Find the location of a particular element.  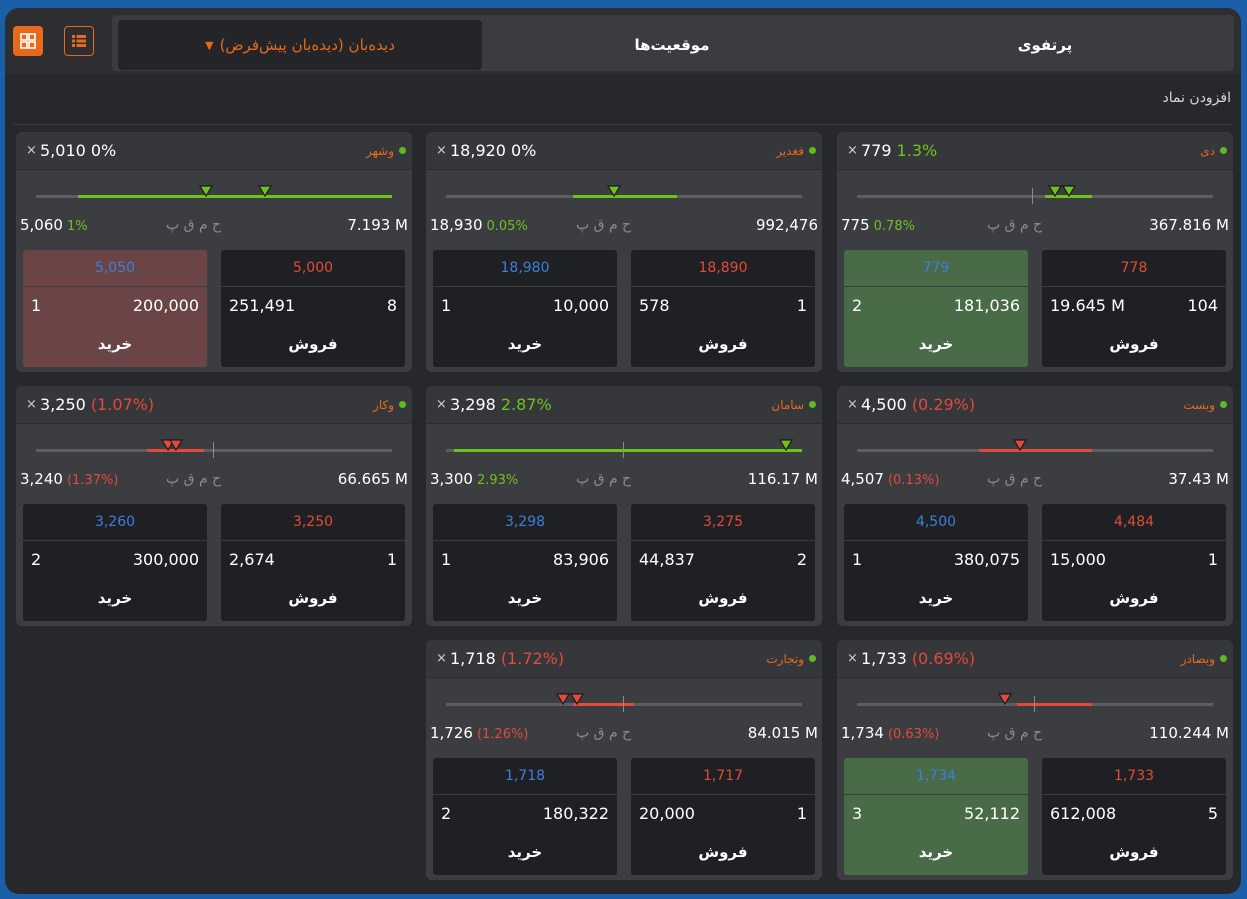

sell-price: 4,484 is located at coordinates (1134, 522).